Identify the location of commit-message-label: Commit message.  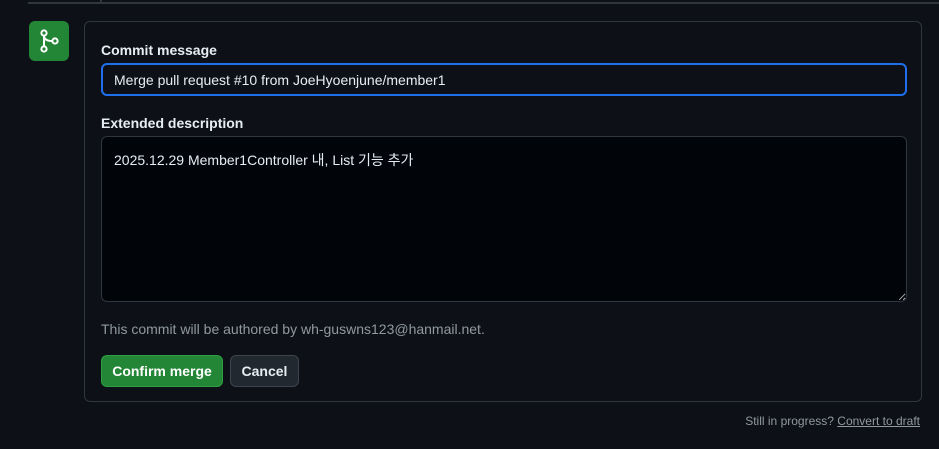
(159, 50).